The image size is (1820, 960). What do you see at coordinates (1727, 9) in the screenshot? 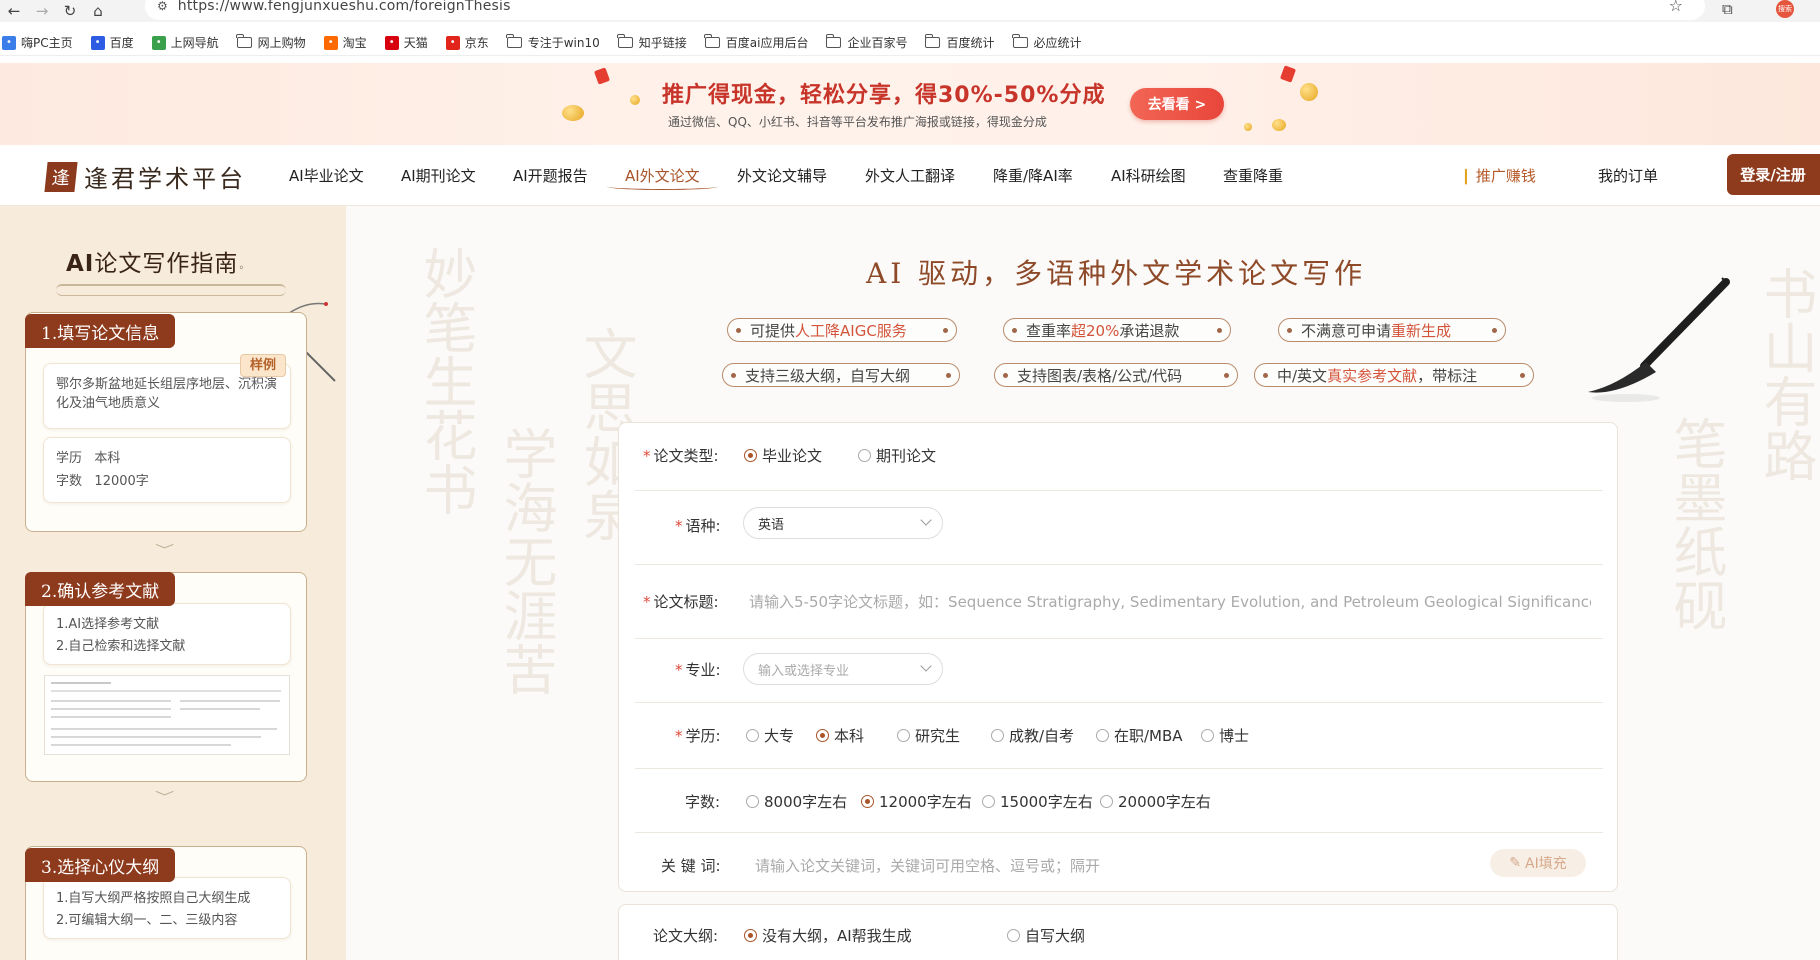
I see `extensions-icon: ⧉` at bounding box center [1727, 9].